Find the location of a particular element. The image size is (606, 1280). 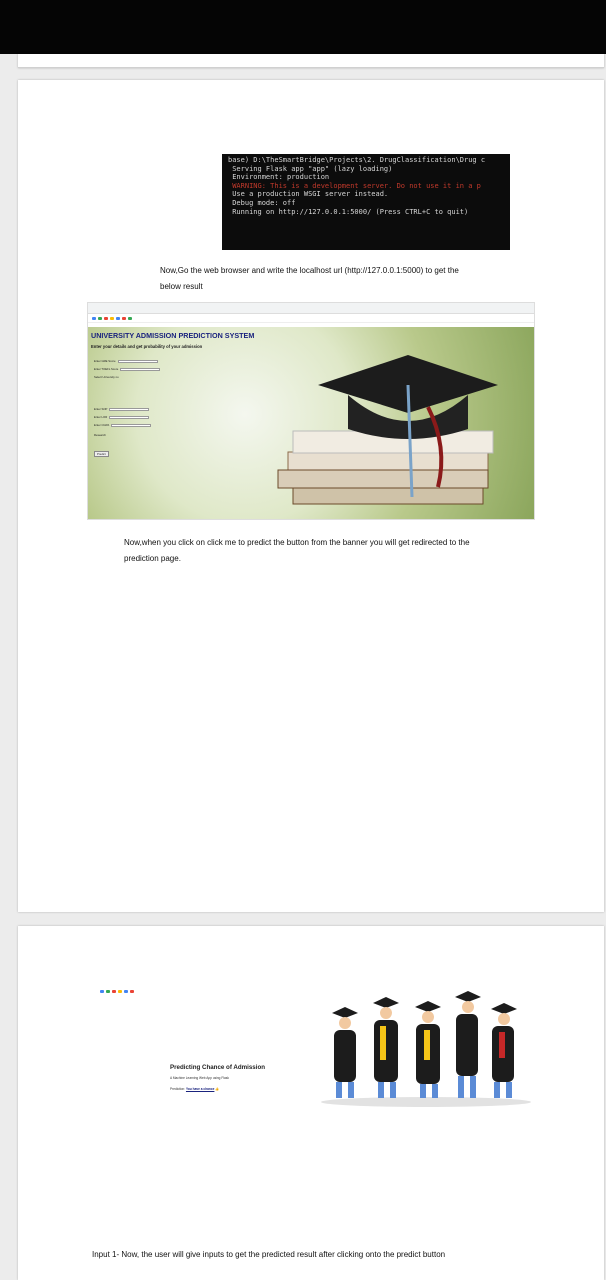

thumbs-up-icon: 👍 is located at coordinates (217, 1089).